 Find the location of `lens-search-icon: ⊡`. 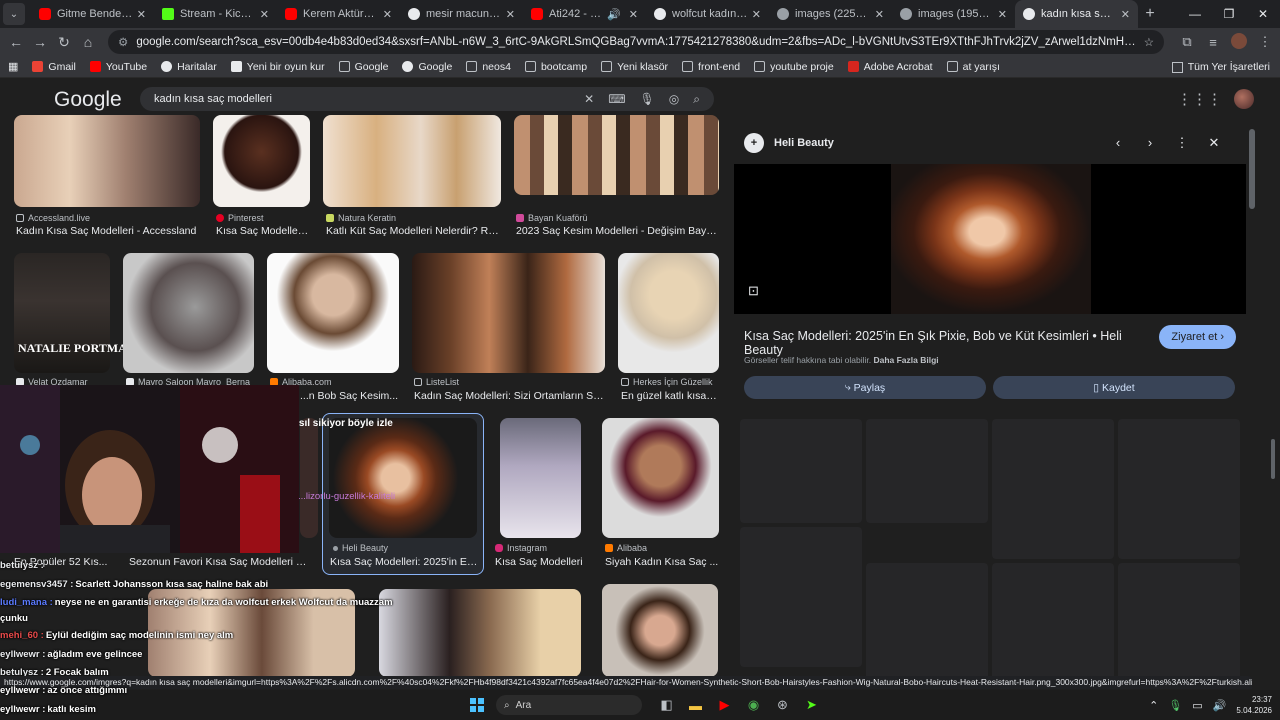

lens-search-icon: ⊡ is located at coordinates (753, 291).